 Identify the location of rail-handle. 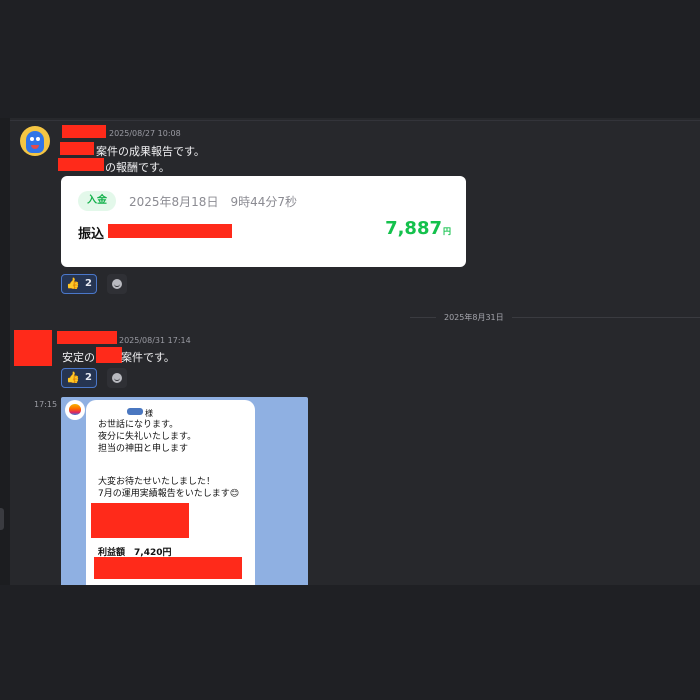
(2, 519).